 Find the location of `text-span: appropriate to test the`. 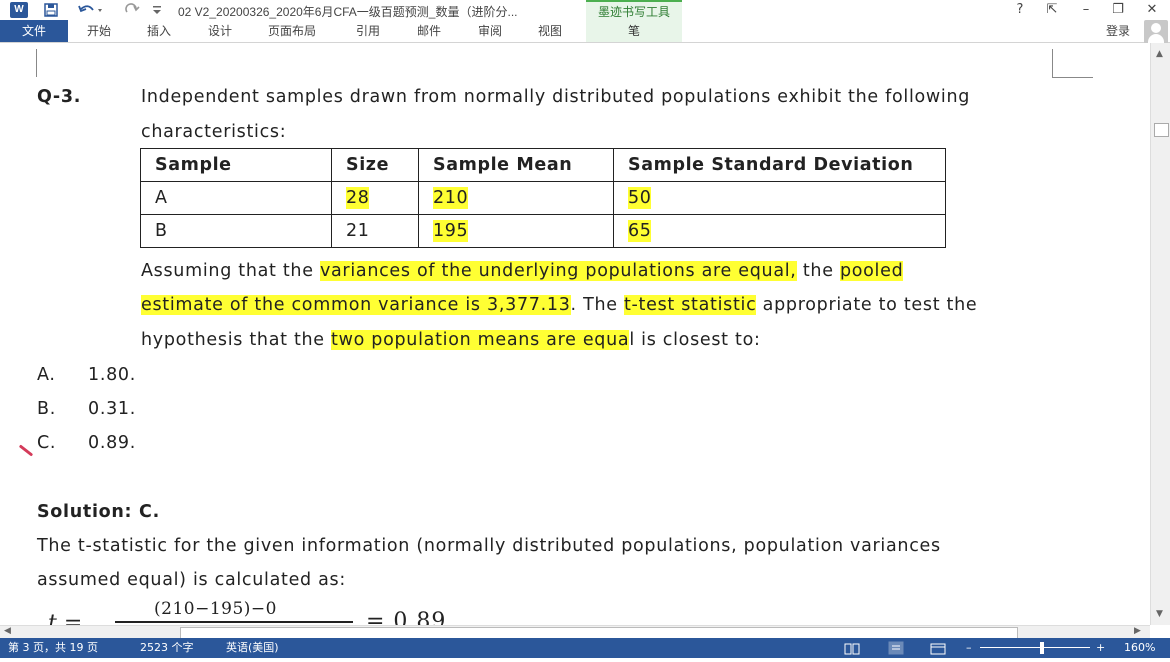

text-span: appropriate to test the is located at coordinates (867, 305).